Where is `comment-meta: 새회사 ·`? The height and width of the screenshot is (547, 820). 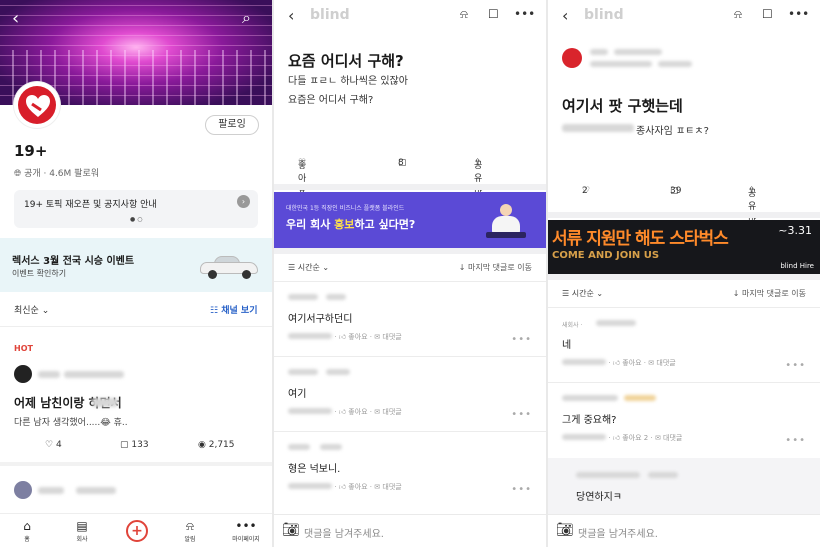 comment-meta: 새회사 · is located at coordinates (572, 325).